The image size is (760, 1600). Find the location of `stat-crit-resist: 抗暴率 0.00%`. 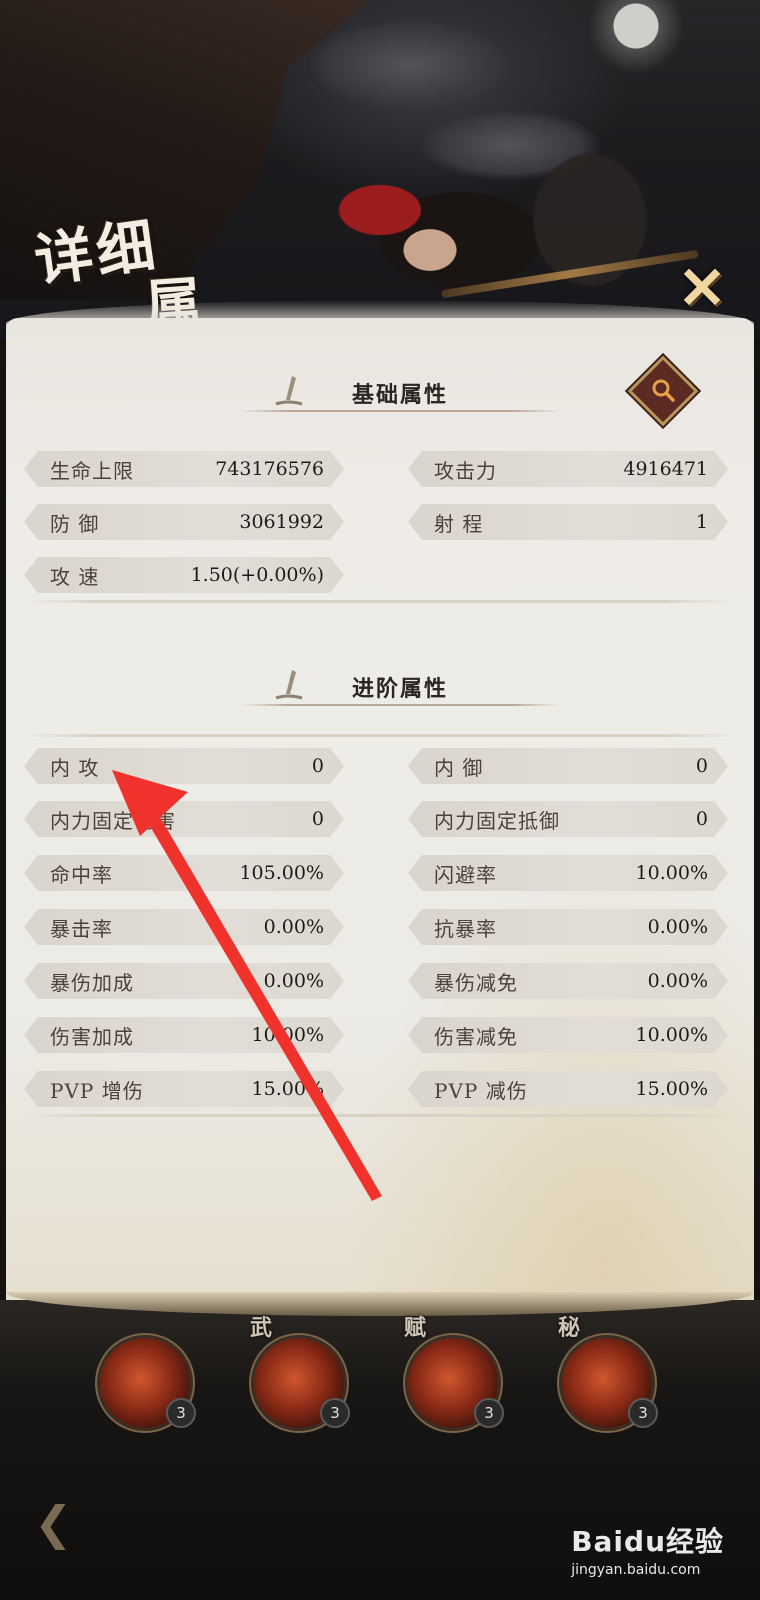

stat-crit-resist: 抗暴率 0.00% is located at coordinates (568, 927).